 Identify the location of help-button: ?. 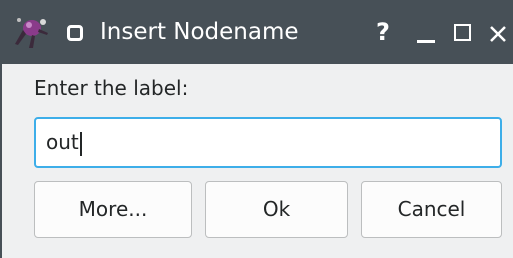
(383, 32).